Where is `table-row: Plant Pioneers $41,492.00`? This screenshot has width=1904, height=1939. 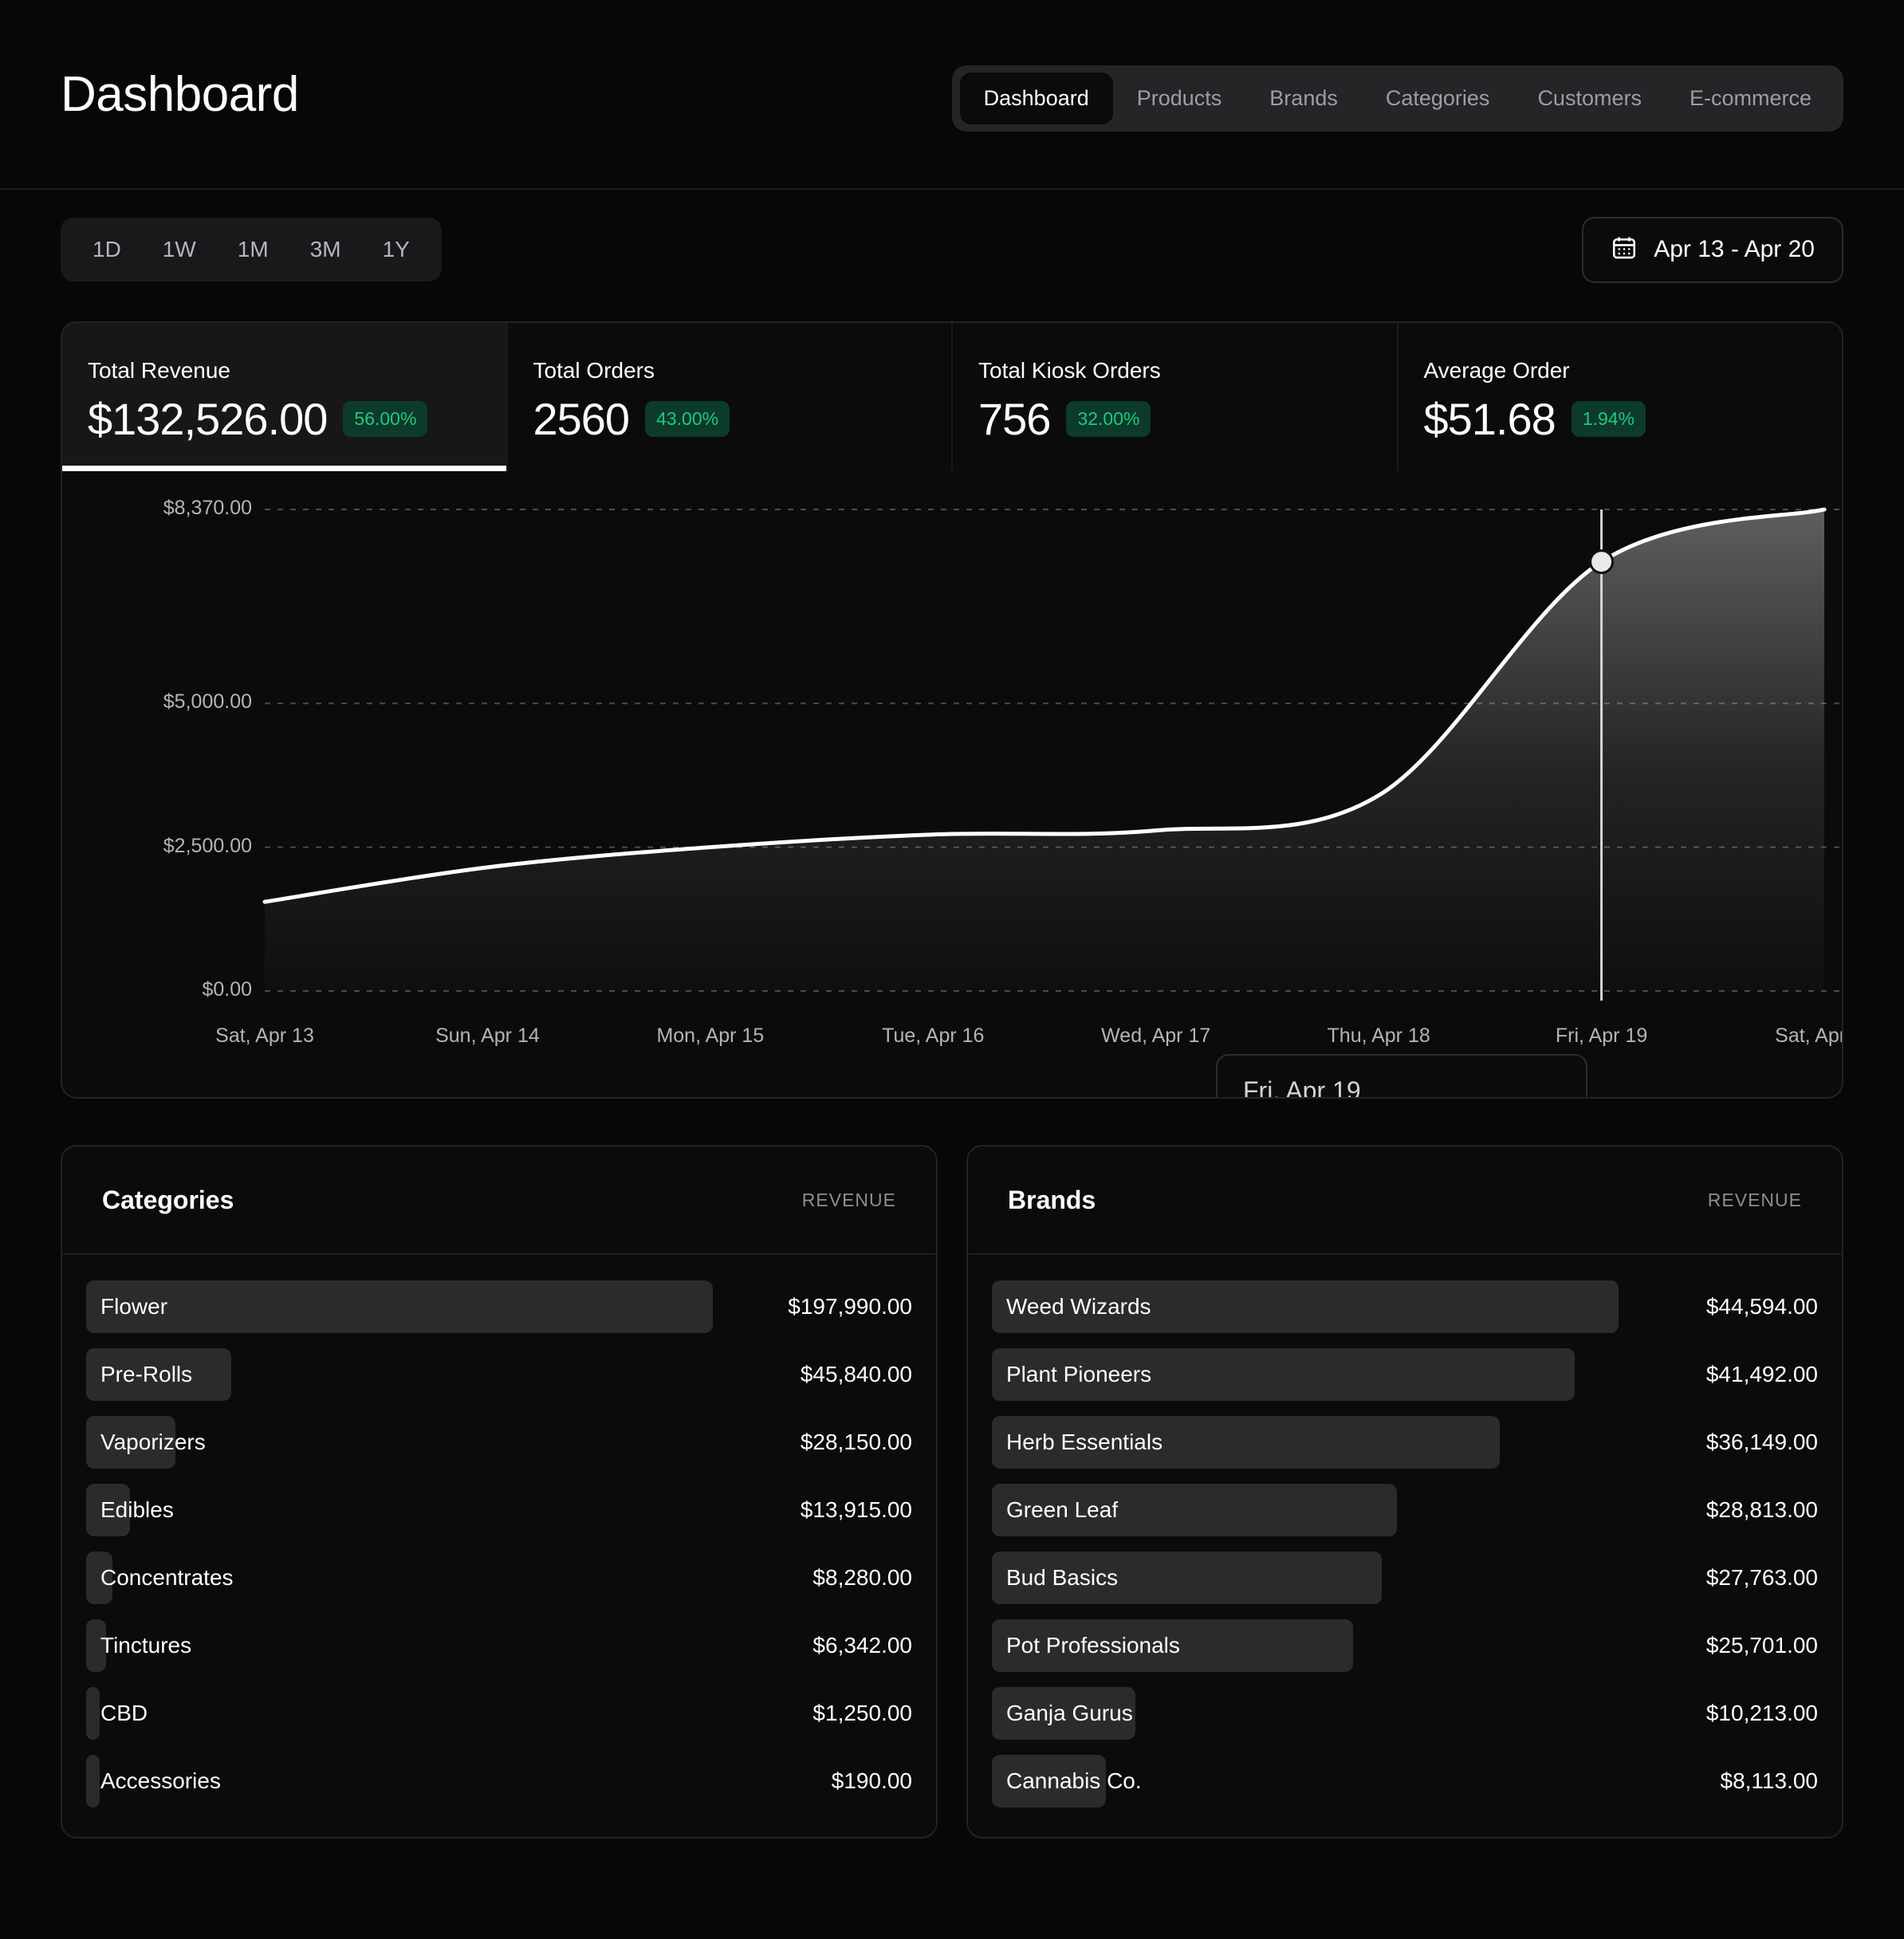
table-row: Plant Pioneers $41,492.00 is located at coordinates (1405, 1374).